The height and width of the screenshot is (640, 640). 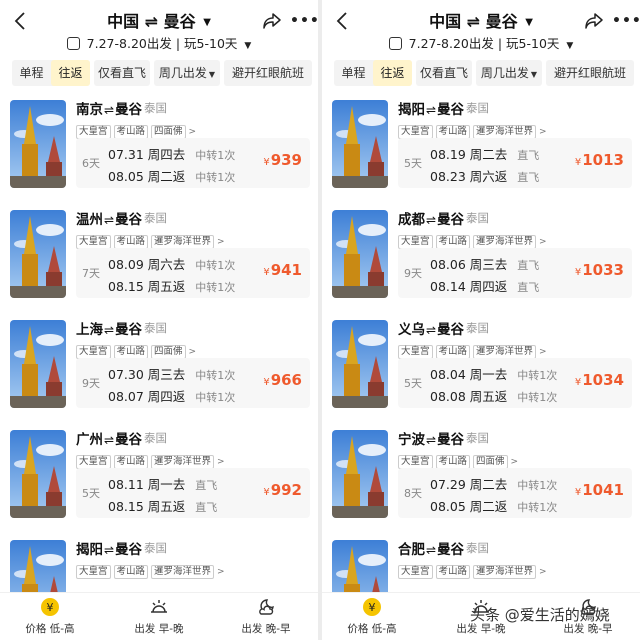 I want to click on price-label: ¥1041, so click(x=599, y=490).